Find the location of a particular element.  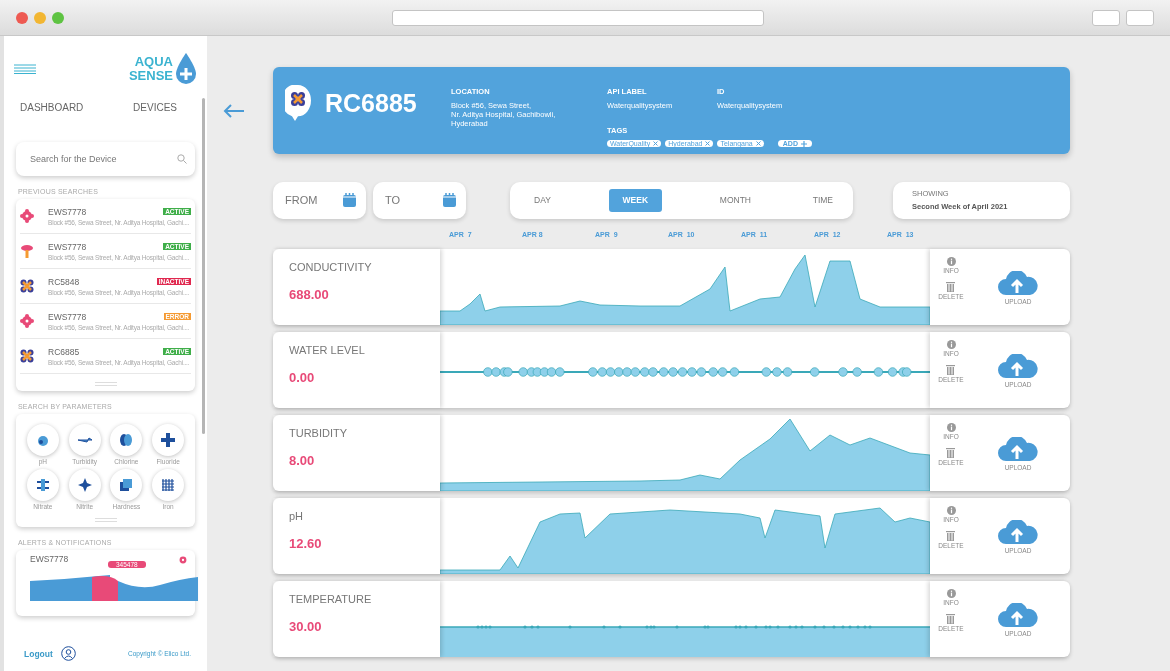

reading-value: 12.60 is located at coordinates (306, 543).